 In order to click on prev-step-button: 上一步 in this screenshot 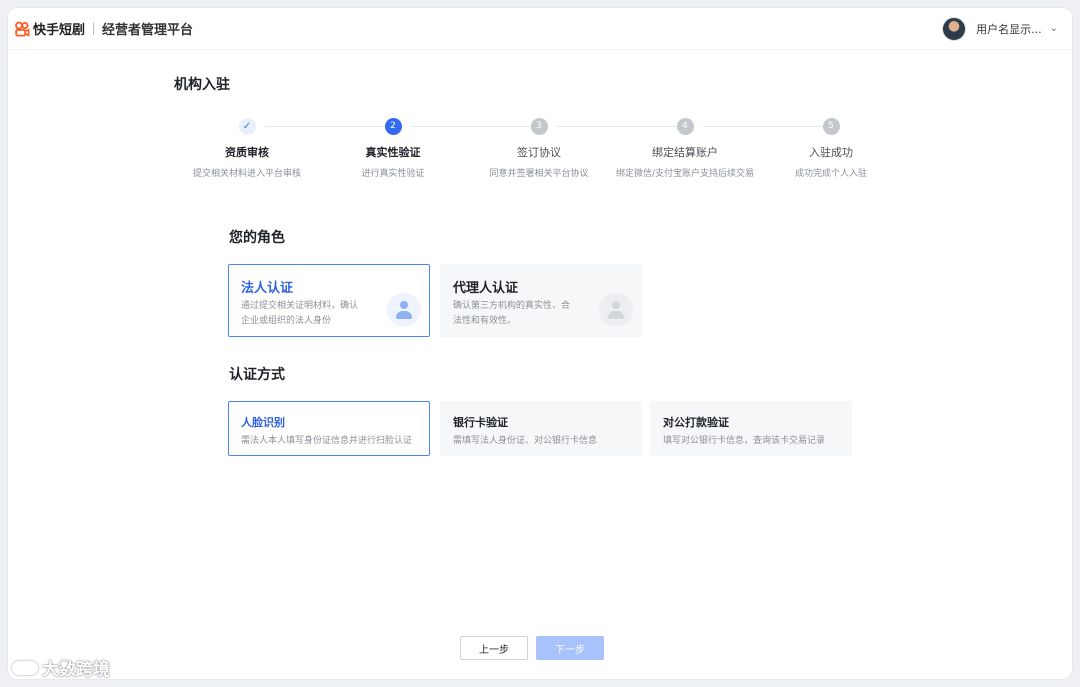, I will do `click(494, 648)`.